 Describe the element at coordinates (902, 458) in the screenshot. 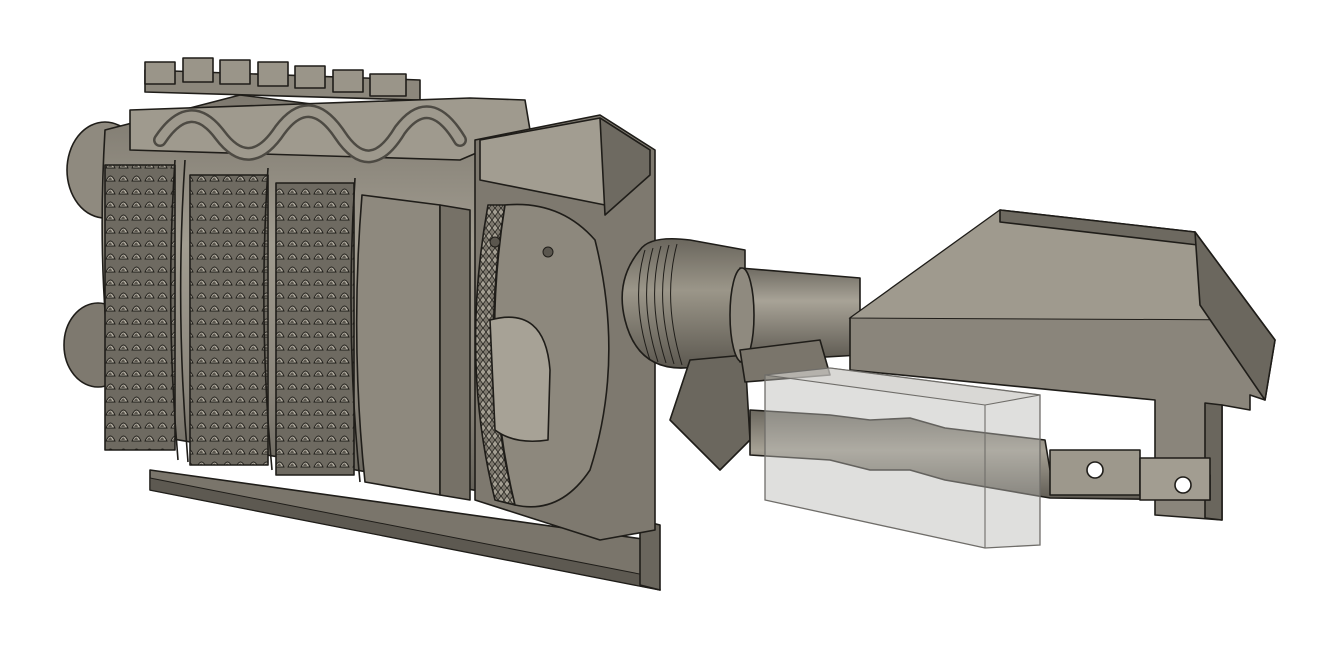

I see `transparent-box-icon` at that location.